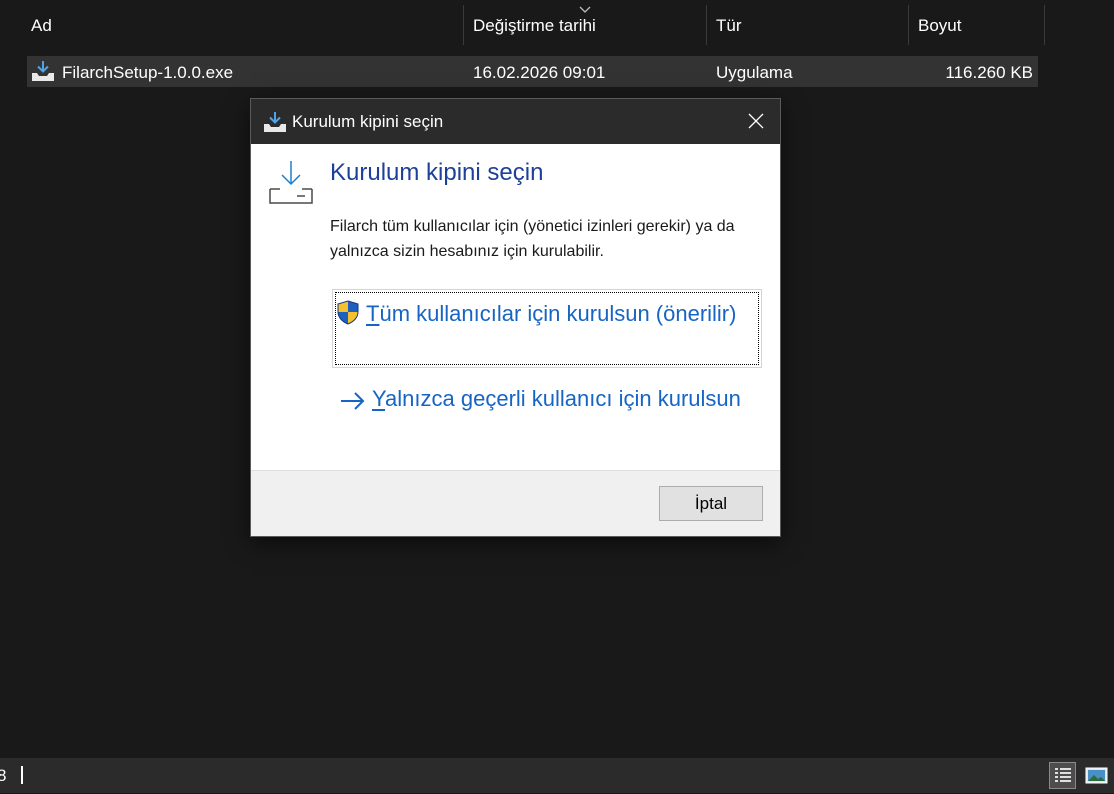  What do you see at coordinates (353, 401) in the screenshot?
I see `arrow-right-icon` at bounding box center [353, 401].